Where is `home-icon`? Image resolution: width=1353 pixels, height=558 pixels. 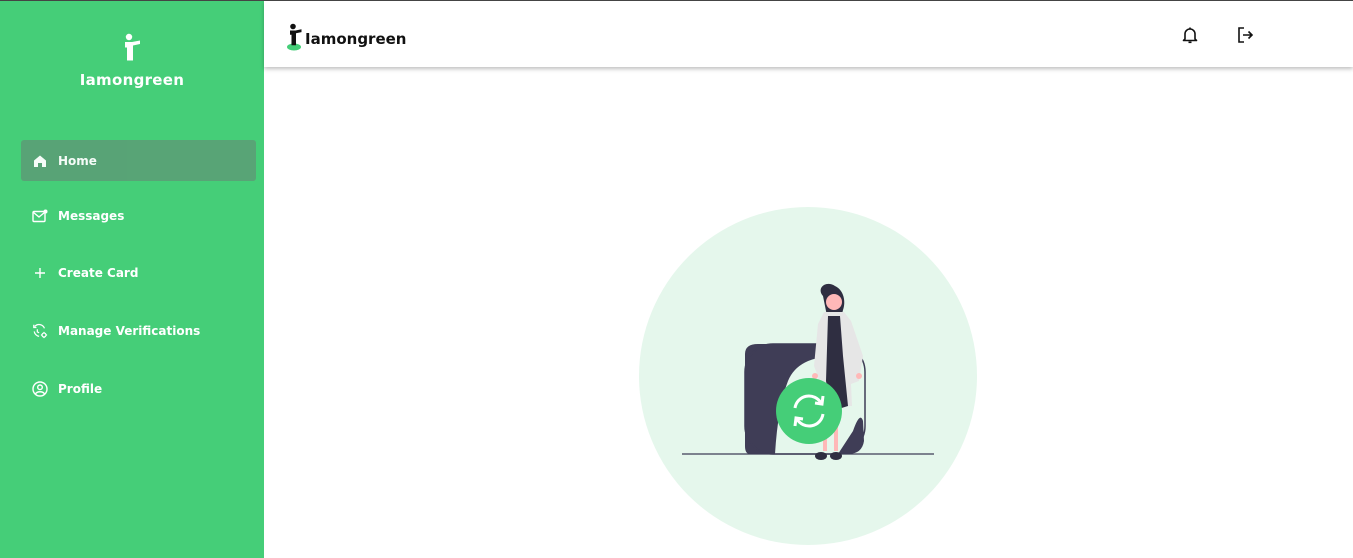
home-icon is located at coordinates (40, 161).